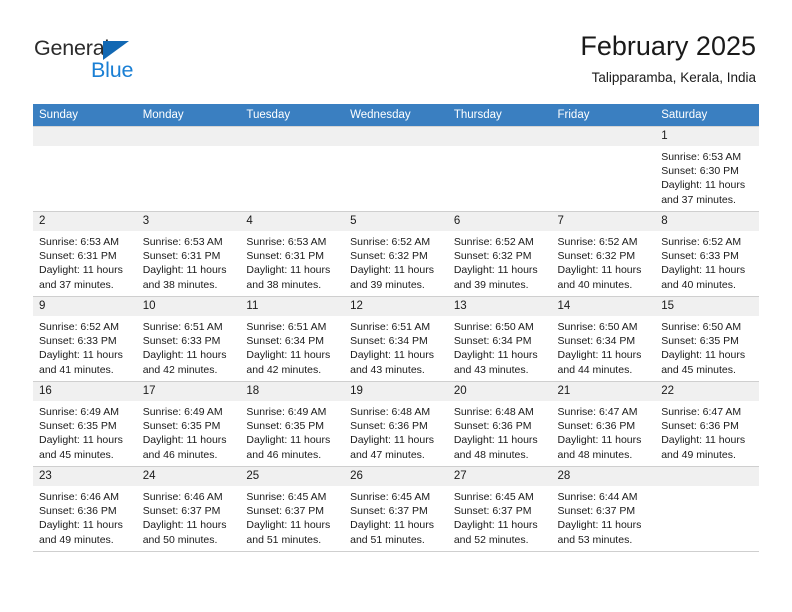 The image size is (792, 612). What do you see at coordinates (188, 391) in the screenshot?
I see `day-number: 17` at bounding box center [188, 391].